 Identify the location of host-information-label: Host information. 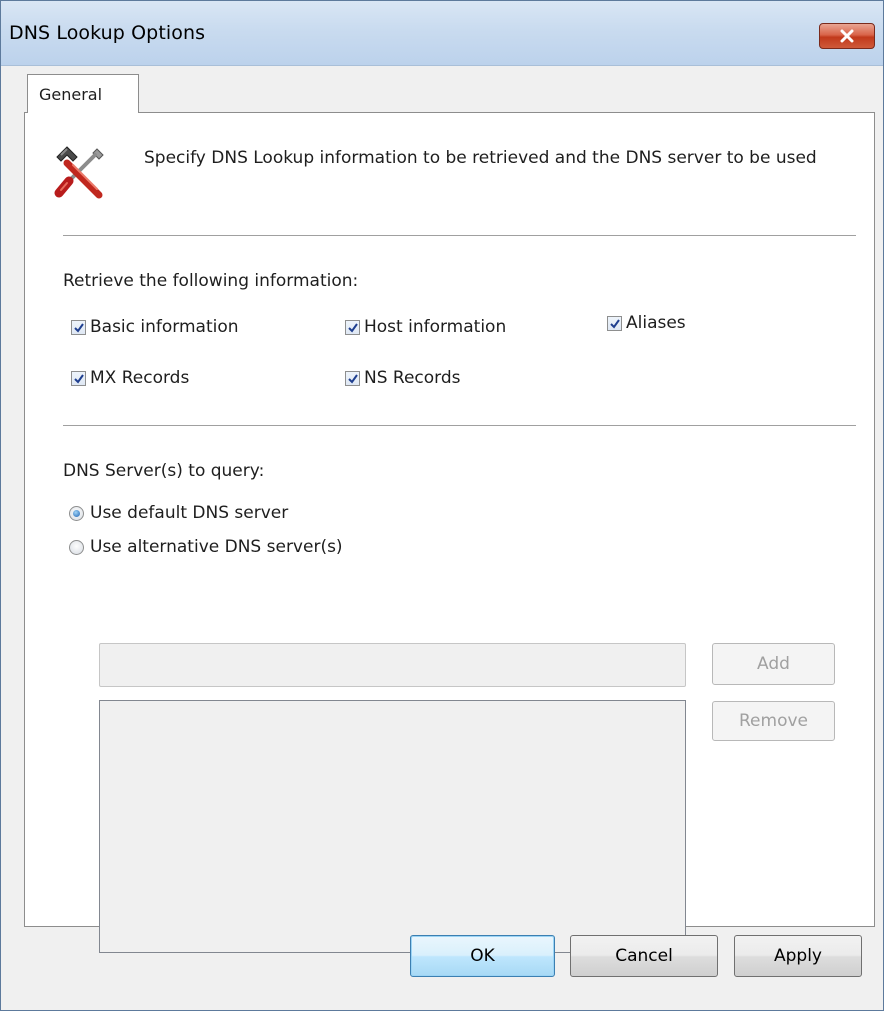
(435, 327).